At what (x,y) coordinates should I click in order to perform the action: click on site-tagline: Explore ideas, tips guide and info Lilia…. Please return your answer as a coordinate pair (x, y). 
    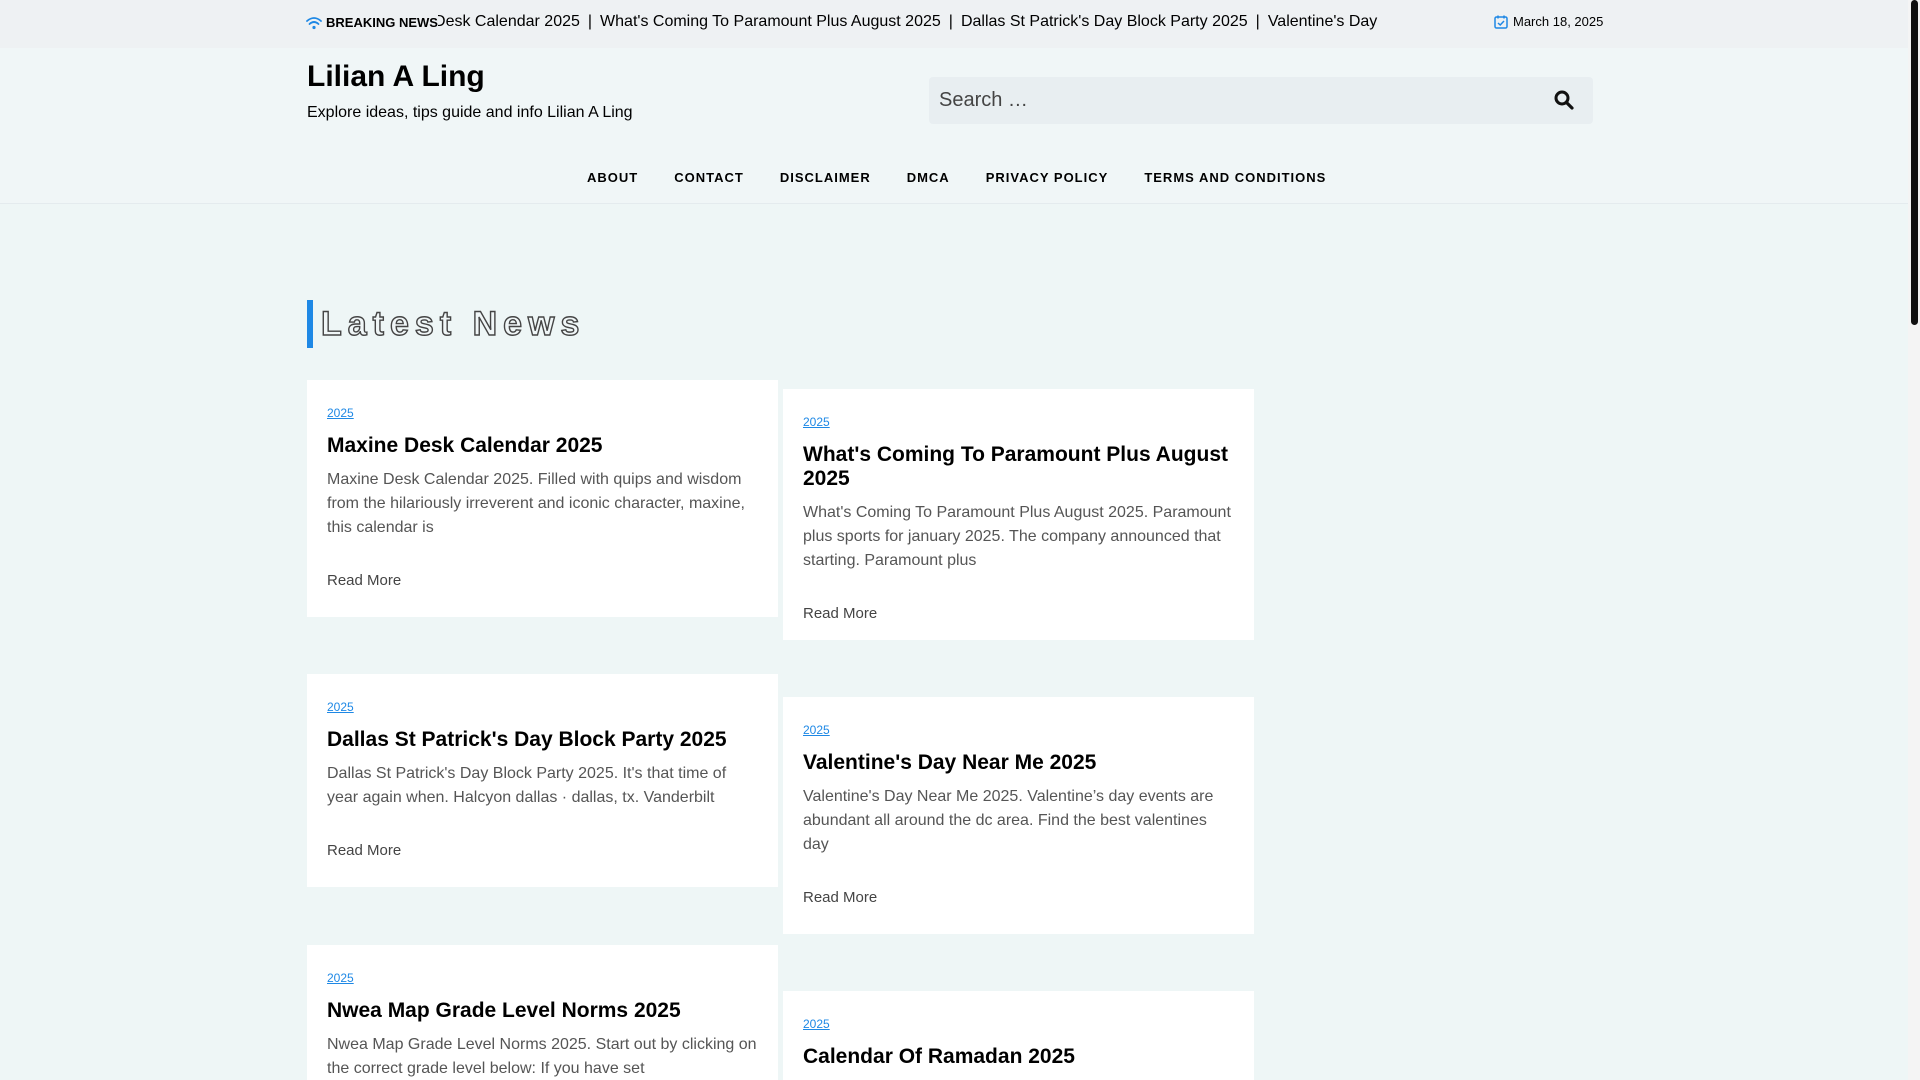
    Looking at the image, I should click on (470, 112).